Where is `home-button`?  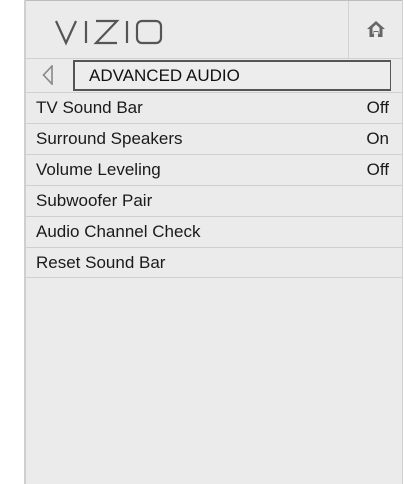
home-button is located at coordinates (375, 30).